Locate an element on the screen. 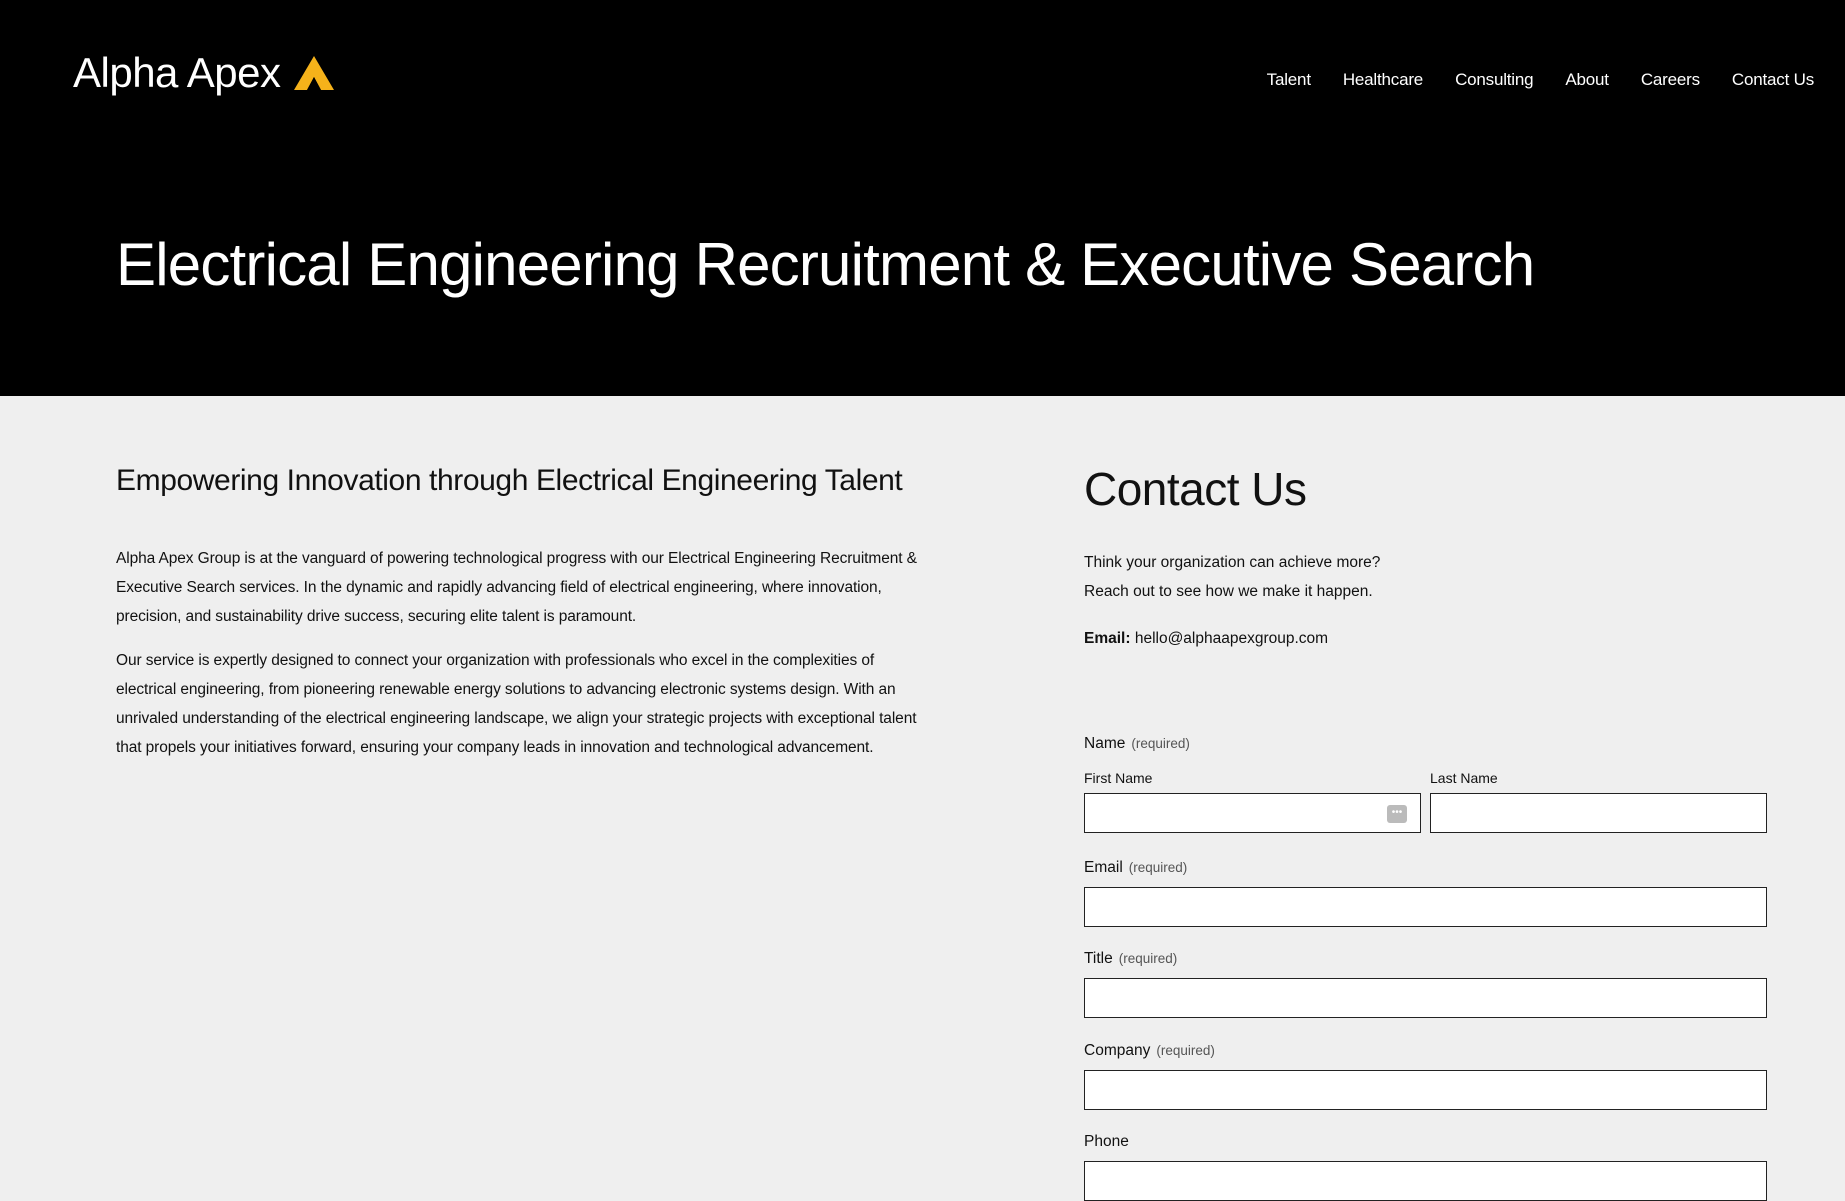  last-name-group: Last Name is located at coordinates (1598, 801).